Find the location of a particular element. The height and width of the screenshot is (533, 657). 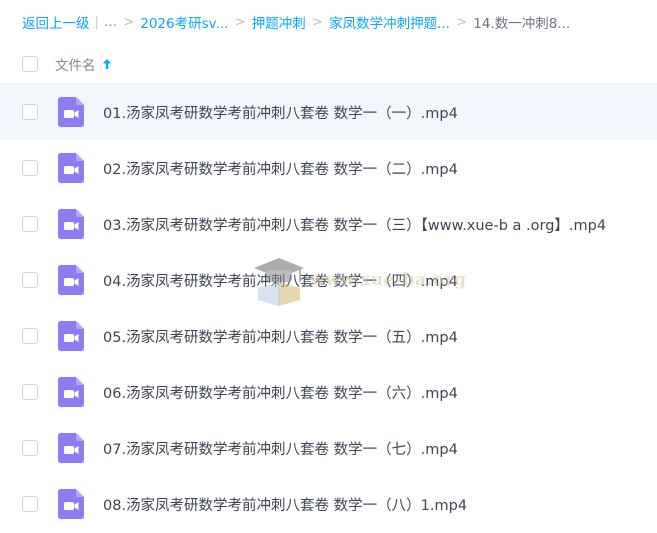

breadcrumb-pipe: | is located at coordinates (97, 22).